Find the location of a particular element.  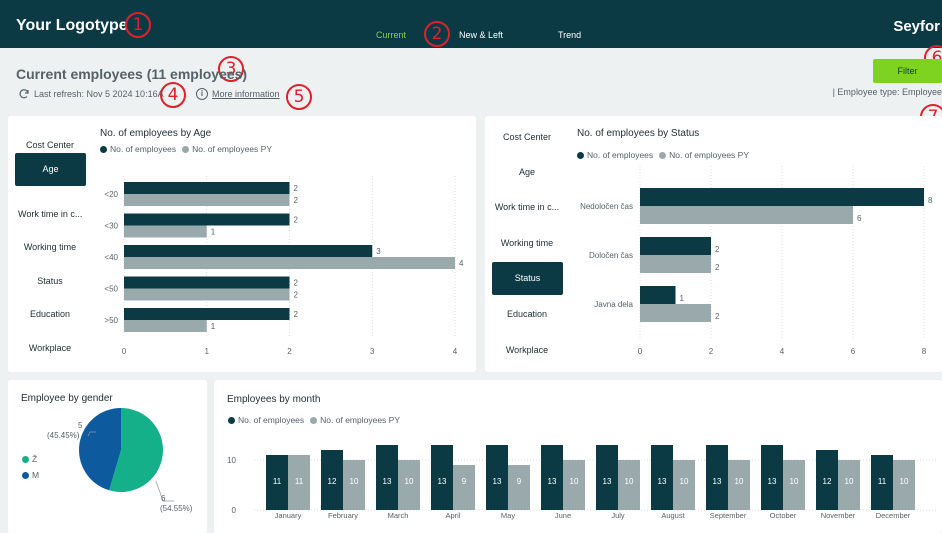

more-info: i More information is located at coordinates (238, 94).